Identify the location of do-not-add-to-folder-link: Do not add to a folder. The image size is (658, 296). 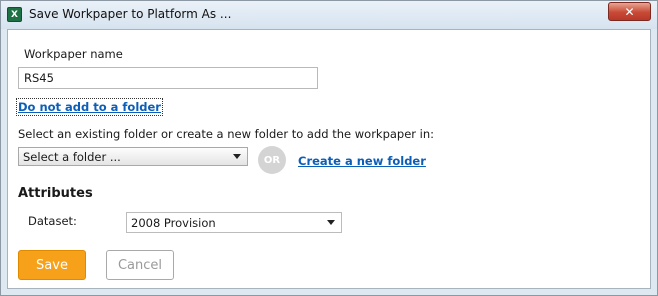
(89, 107).